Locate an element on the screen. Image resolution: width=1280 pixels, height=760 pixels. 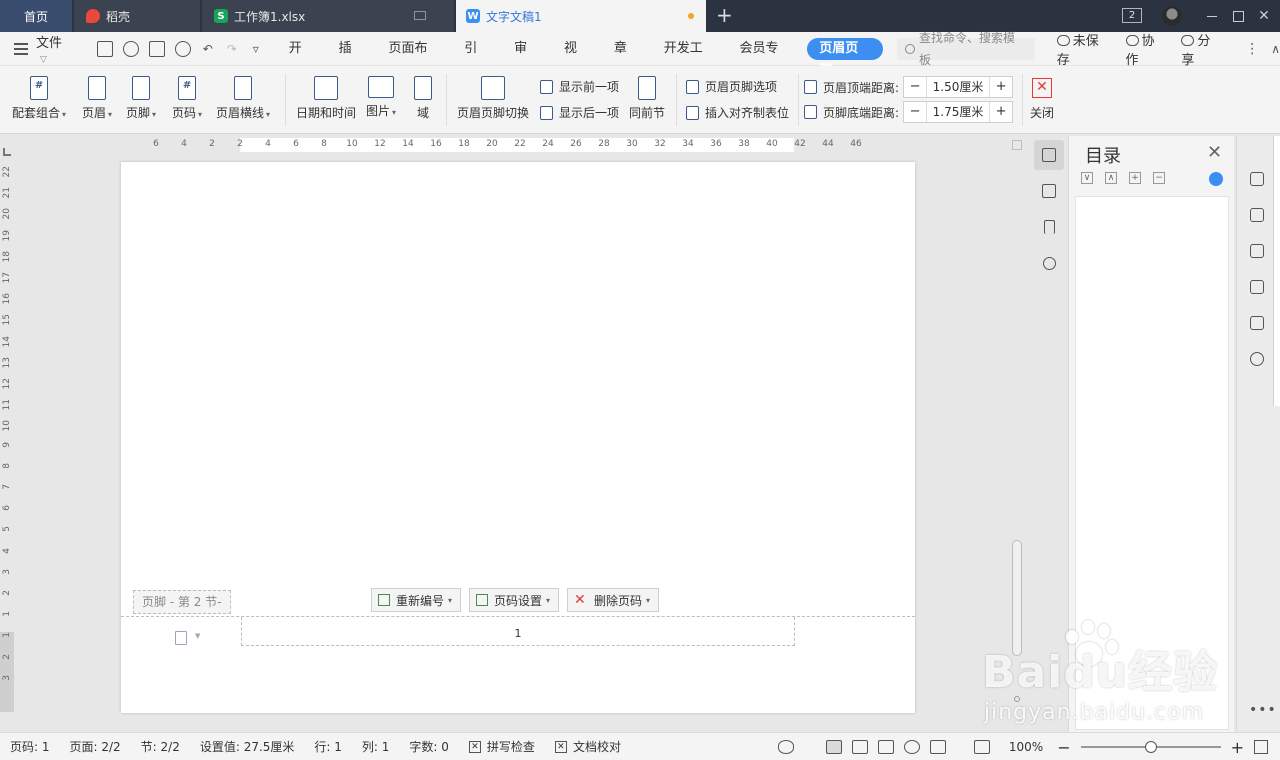
picture-button: 图片 ▾ is located at coordinates (381, 97).